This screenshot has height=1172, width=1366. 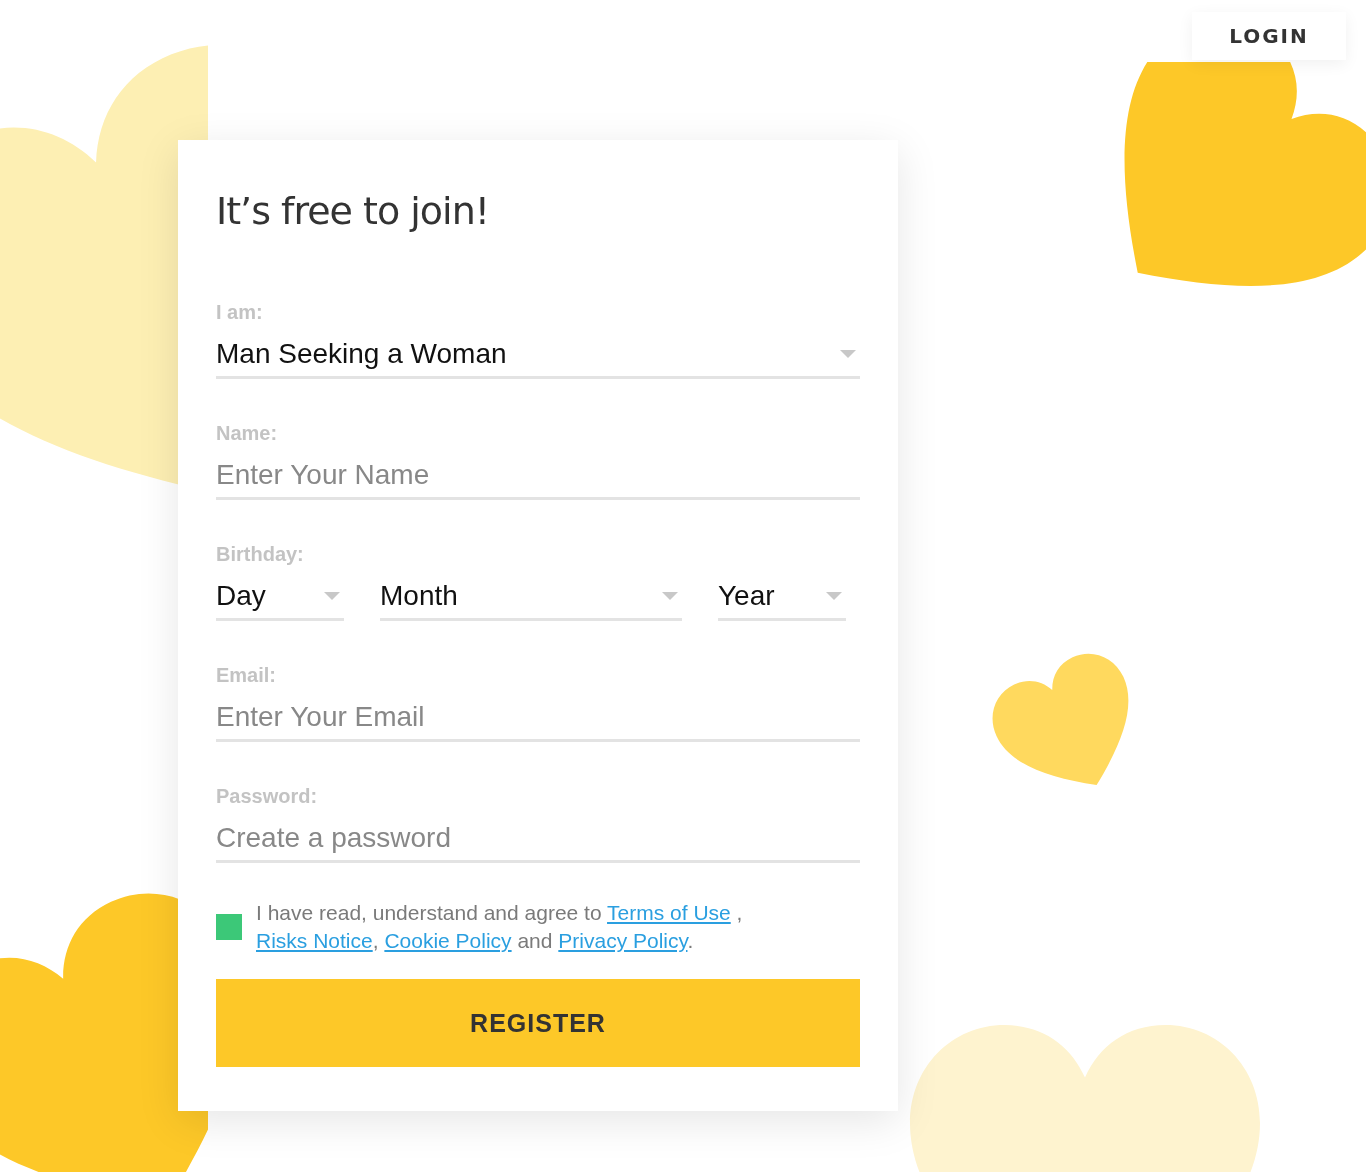 I want to click on login-button: LOGIN, so click(x=1269, y=36).